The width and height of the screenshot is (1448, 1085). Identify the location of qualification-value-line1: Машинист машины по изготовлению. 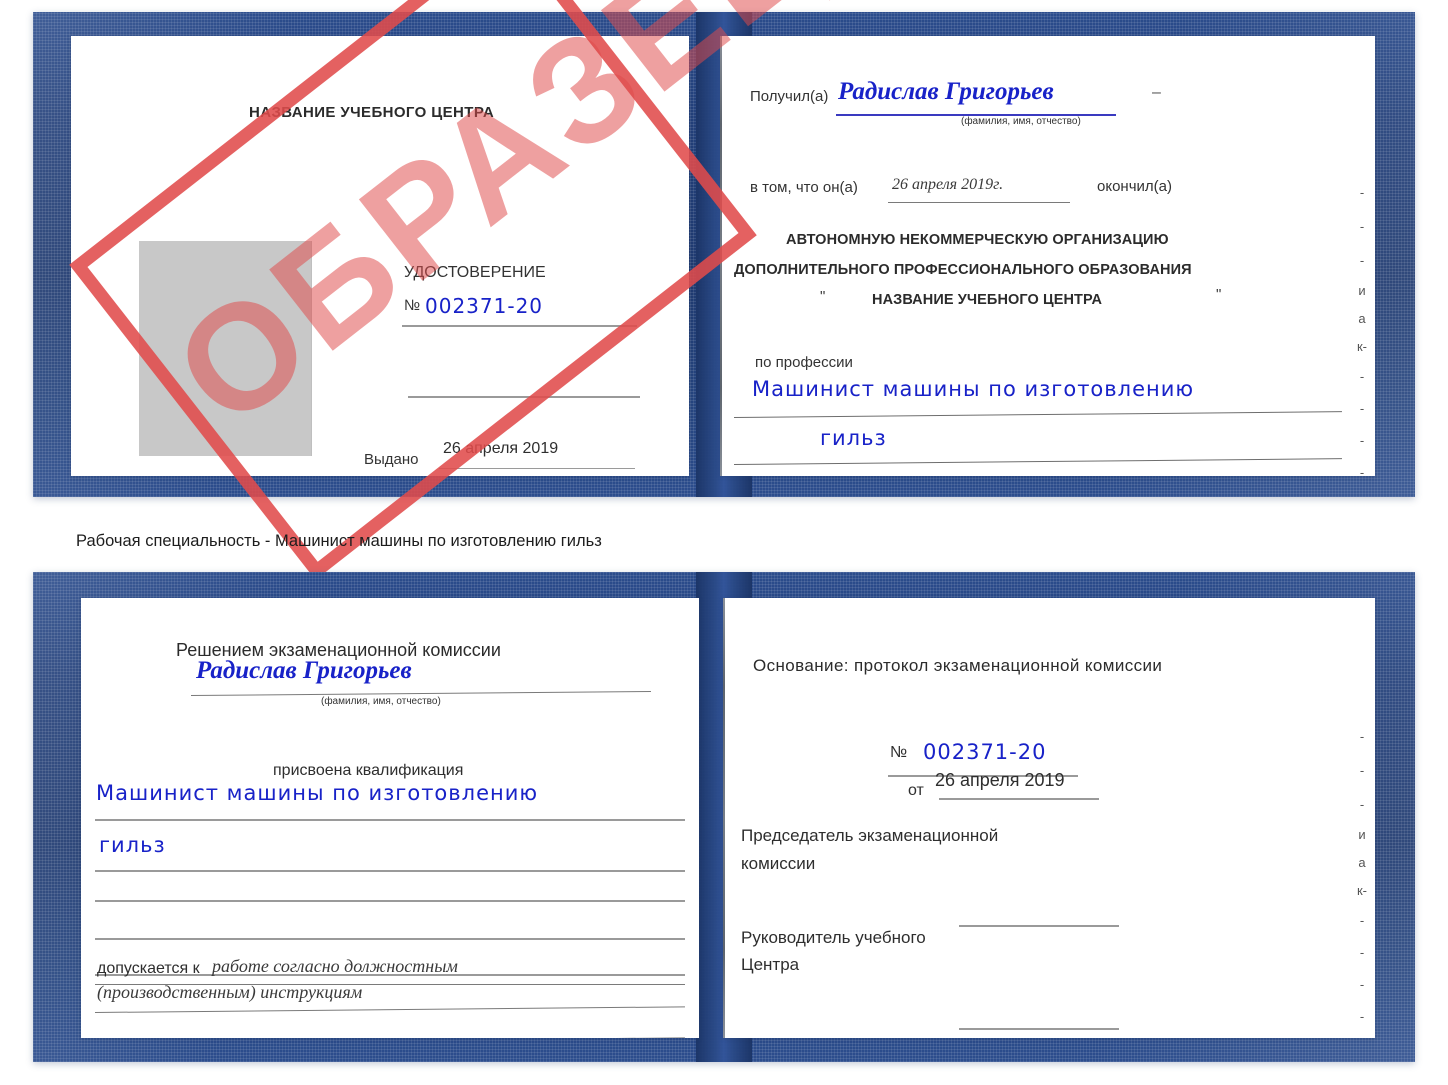
(317, 793).